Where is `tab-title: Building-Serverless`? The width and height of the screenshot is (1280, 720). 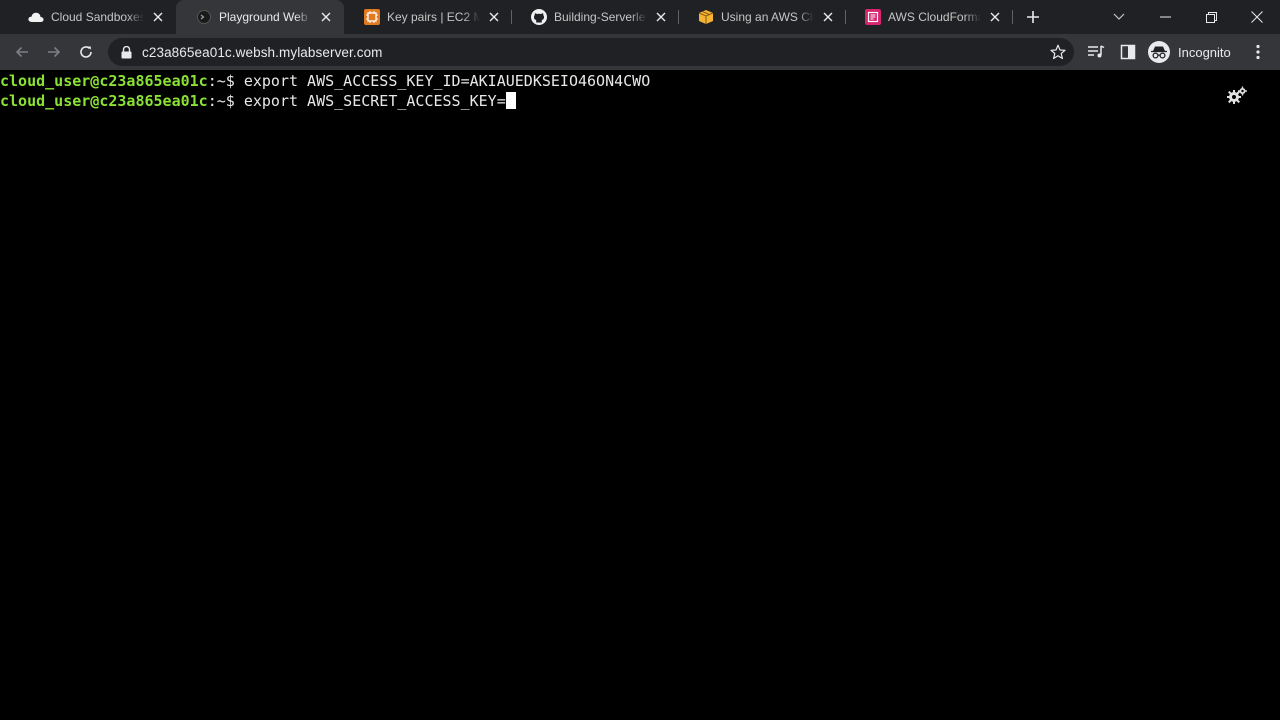 tab-title: Building-Serverless is located at coordinates (600, 17).